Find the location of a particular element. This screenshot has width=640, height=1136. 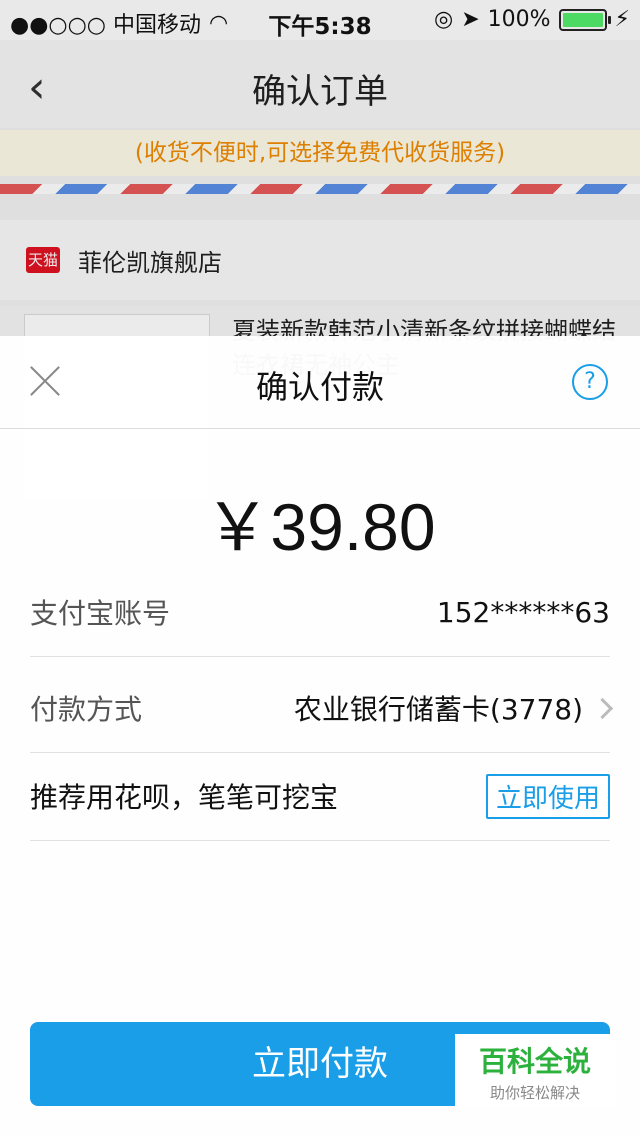

watermark-logo: 百科全说 助你轻松解决 is located at coordinates (535, 1070).